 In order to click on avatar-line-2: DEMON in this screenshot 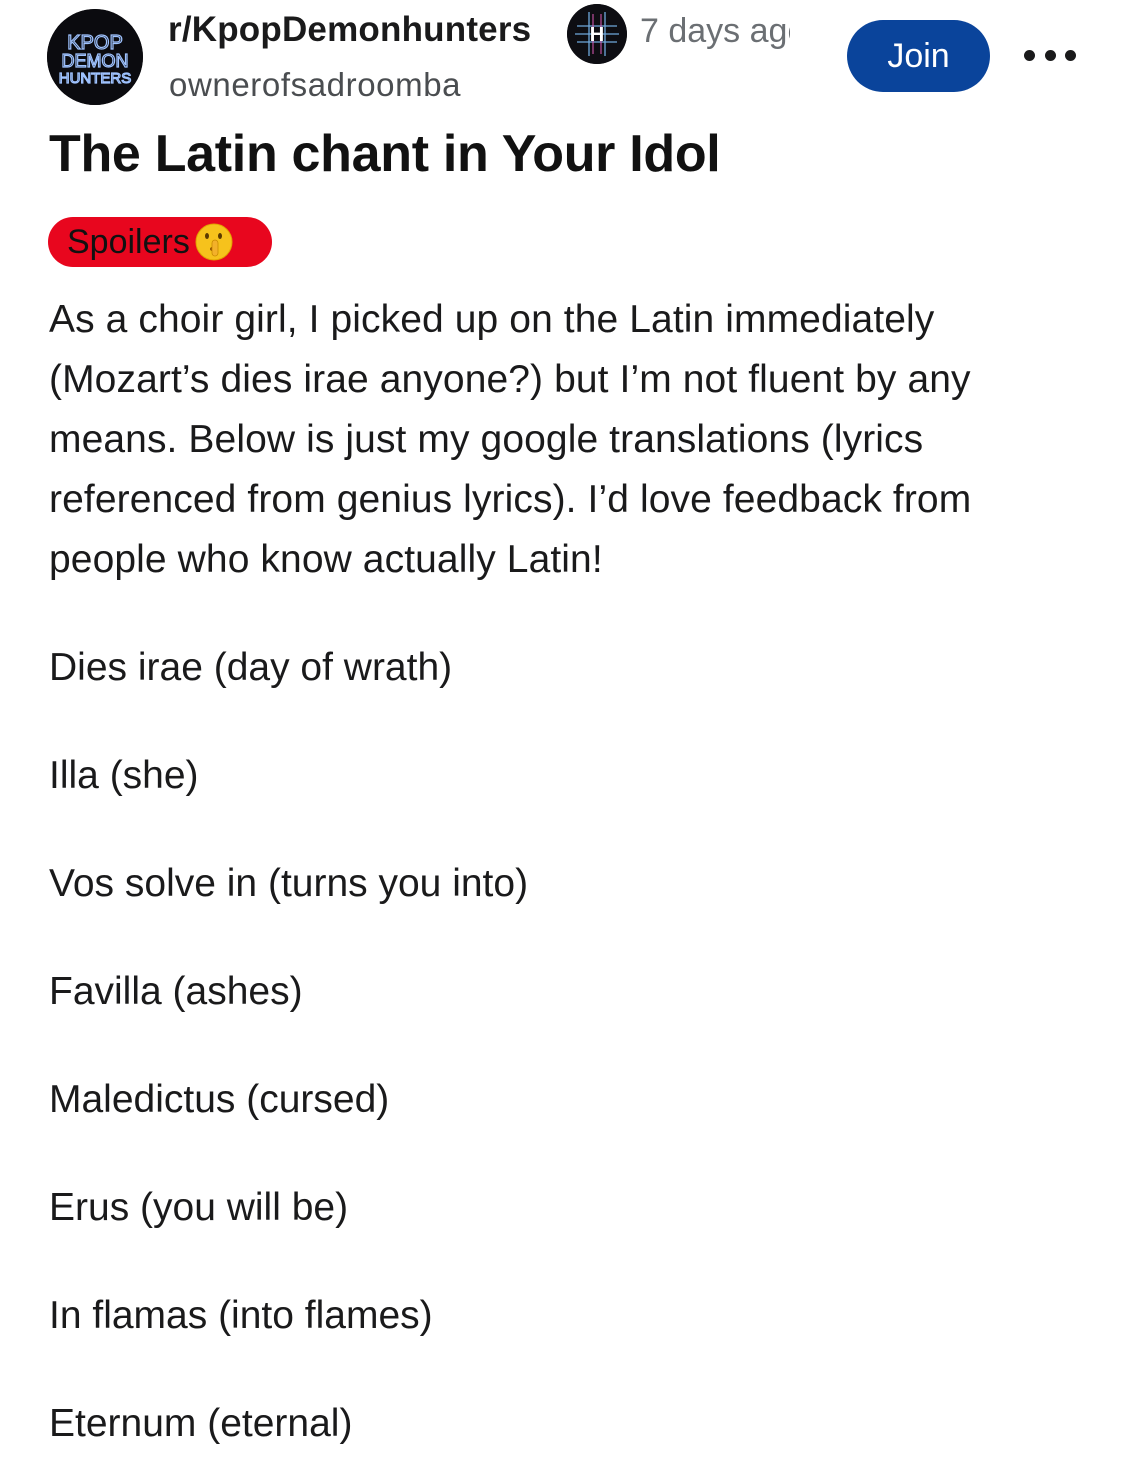, I will do `click(95, 61)`.